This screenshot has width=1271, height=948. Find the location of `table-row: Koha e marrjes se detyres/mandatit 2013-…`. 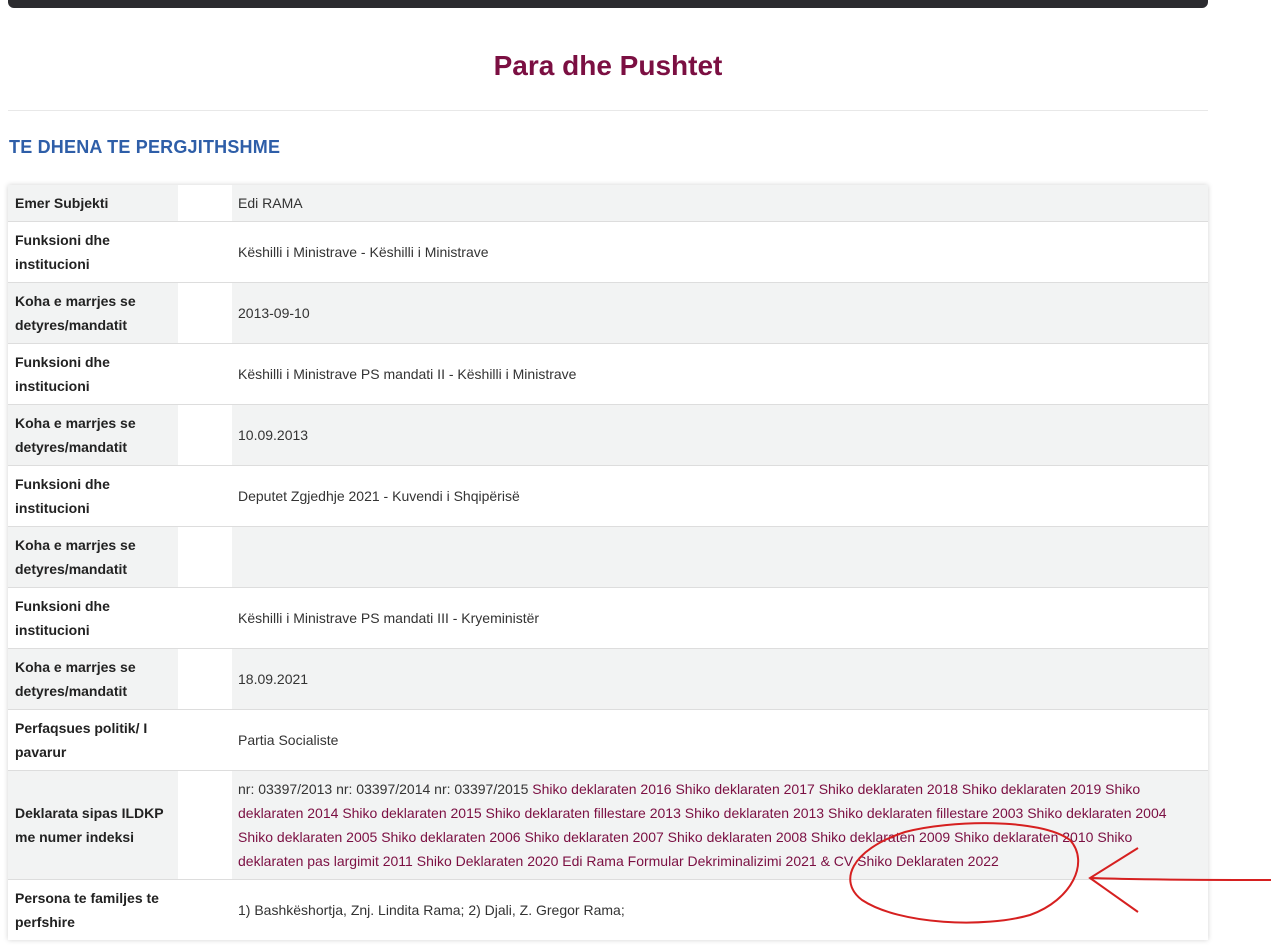

table-row: Koha e marrjes se detyres/mandatit 2013-… is located at coordinates (608, 313).